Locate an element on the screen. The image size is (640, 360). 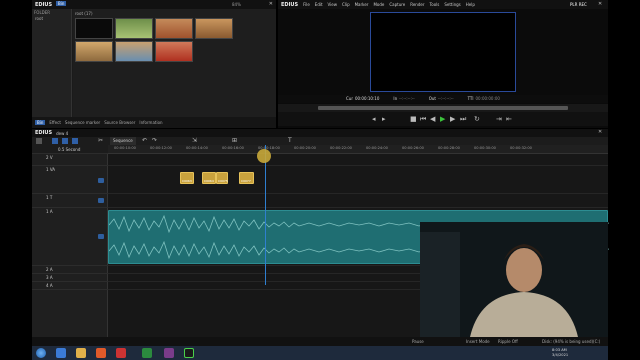
fast-forward-icon: ⏭ is located at coordinates (463, 119).